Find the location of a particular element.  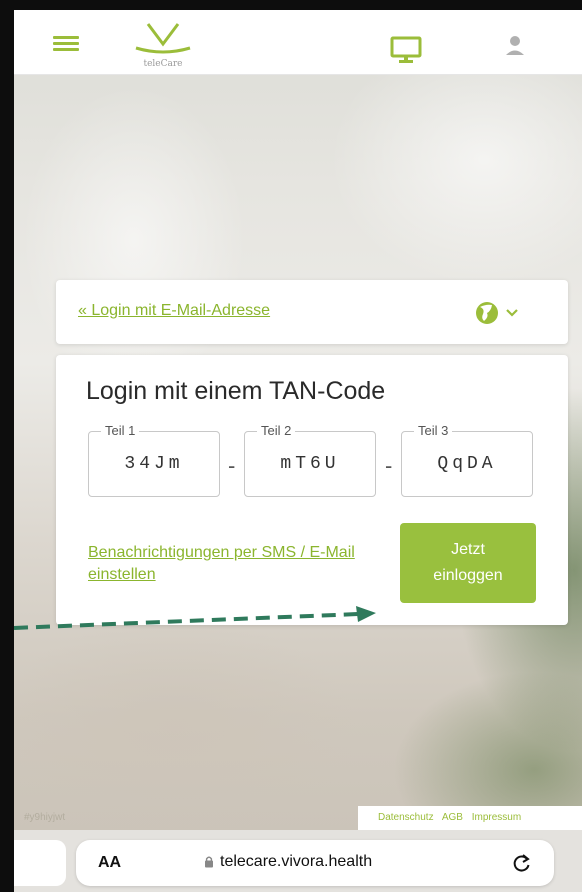

tan-part-1-value: 34Jm is located at coordinates (154, 464).